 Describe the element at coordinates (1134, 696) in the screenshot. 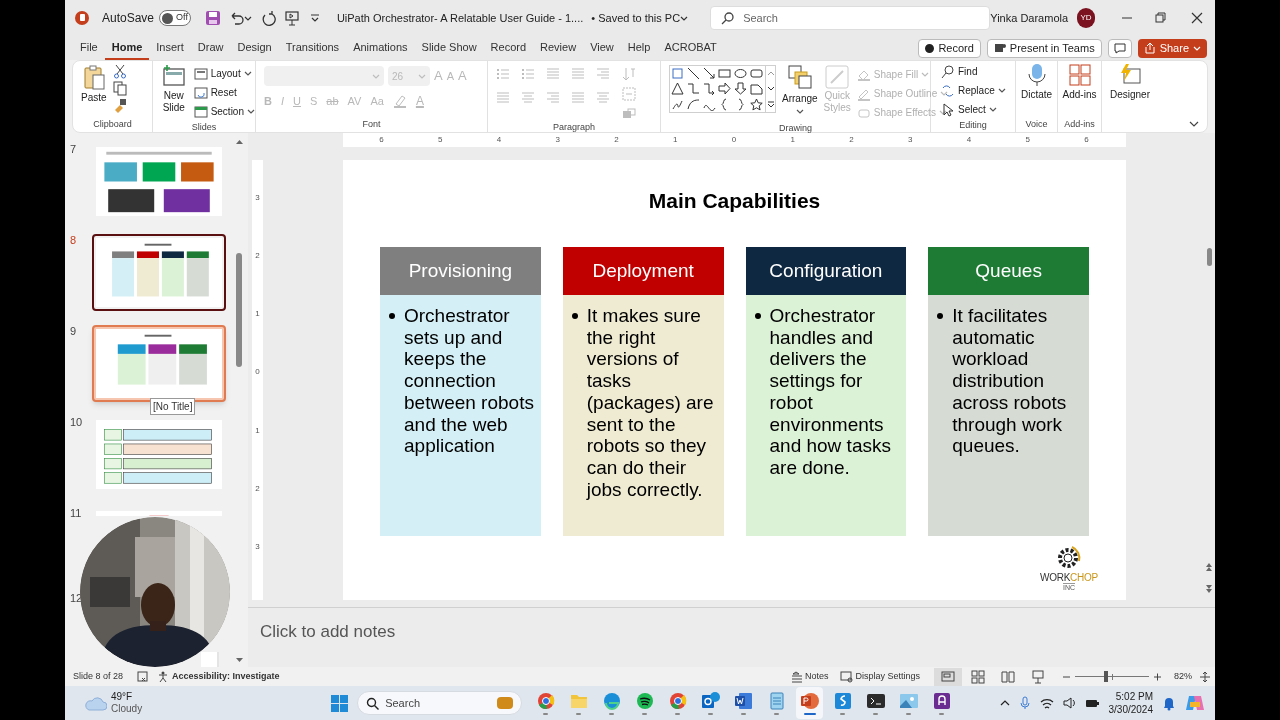

I see `clock-time: 5:02 PM` at that location.